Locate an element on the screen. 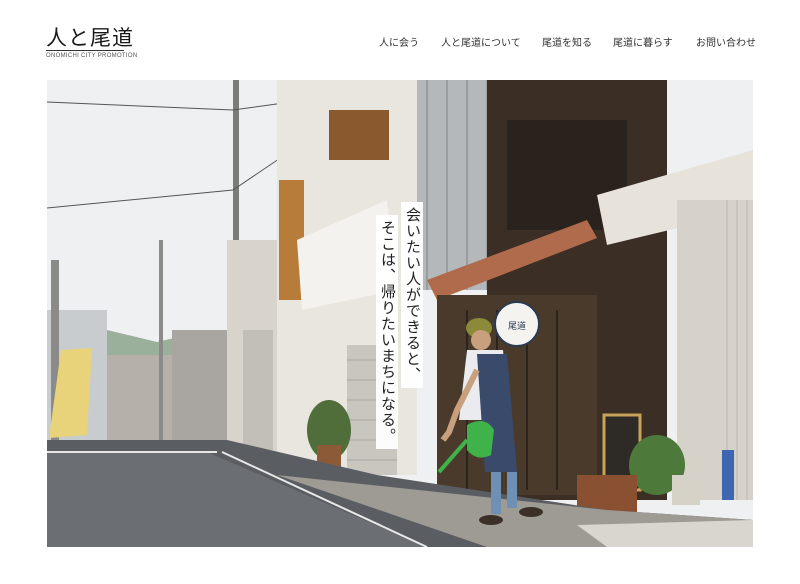 This screenshot has width=800, height=584. hero-copy-line2: そこは、帰りたいまちになる。 is located at coordinates (387, 332).